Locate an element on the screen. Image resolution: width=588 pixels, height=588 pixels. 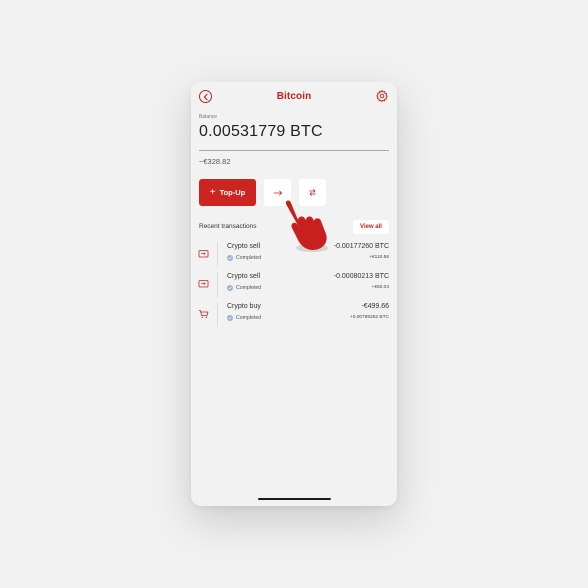
balance-divider is located at coordinates (294, 150).